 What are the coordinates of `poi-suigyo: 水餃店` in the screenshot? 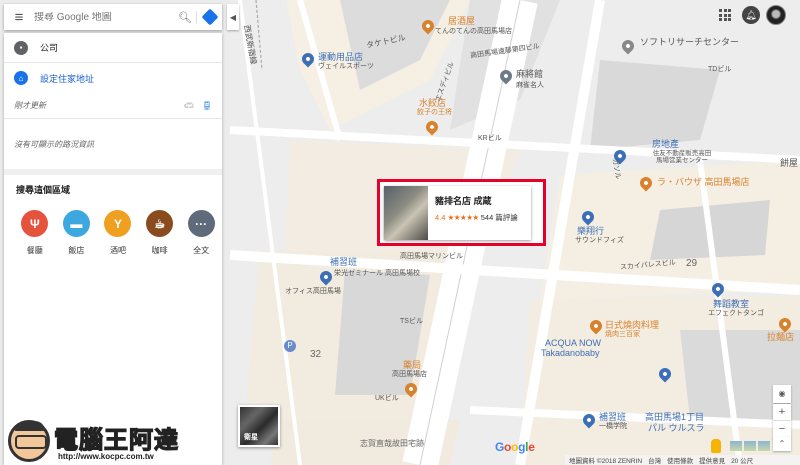 It's located at (432, 103).